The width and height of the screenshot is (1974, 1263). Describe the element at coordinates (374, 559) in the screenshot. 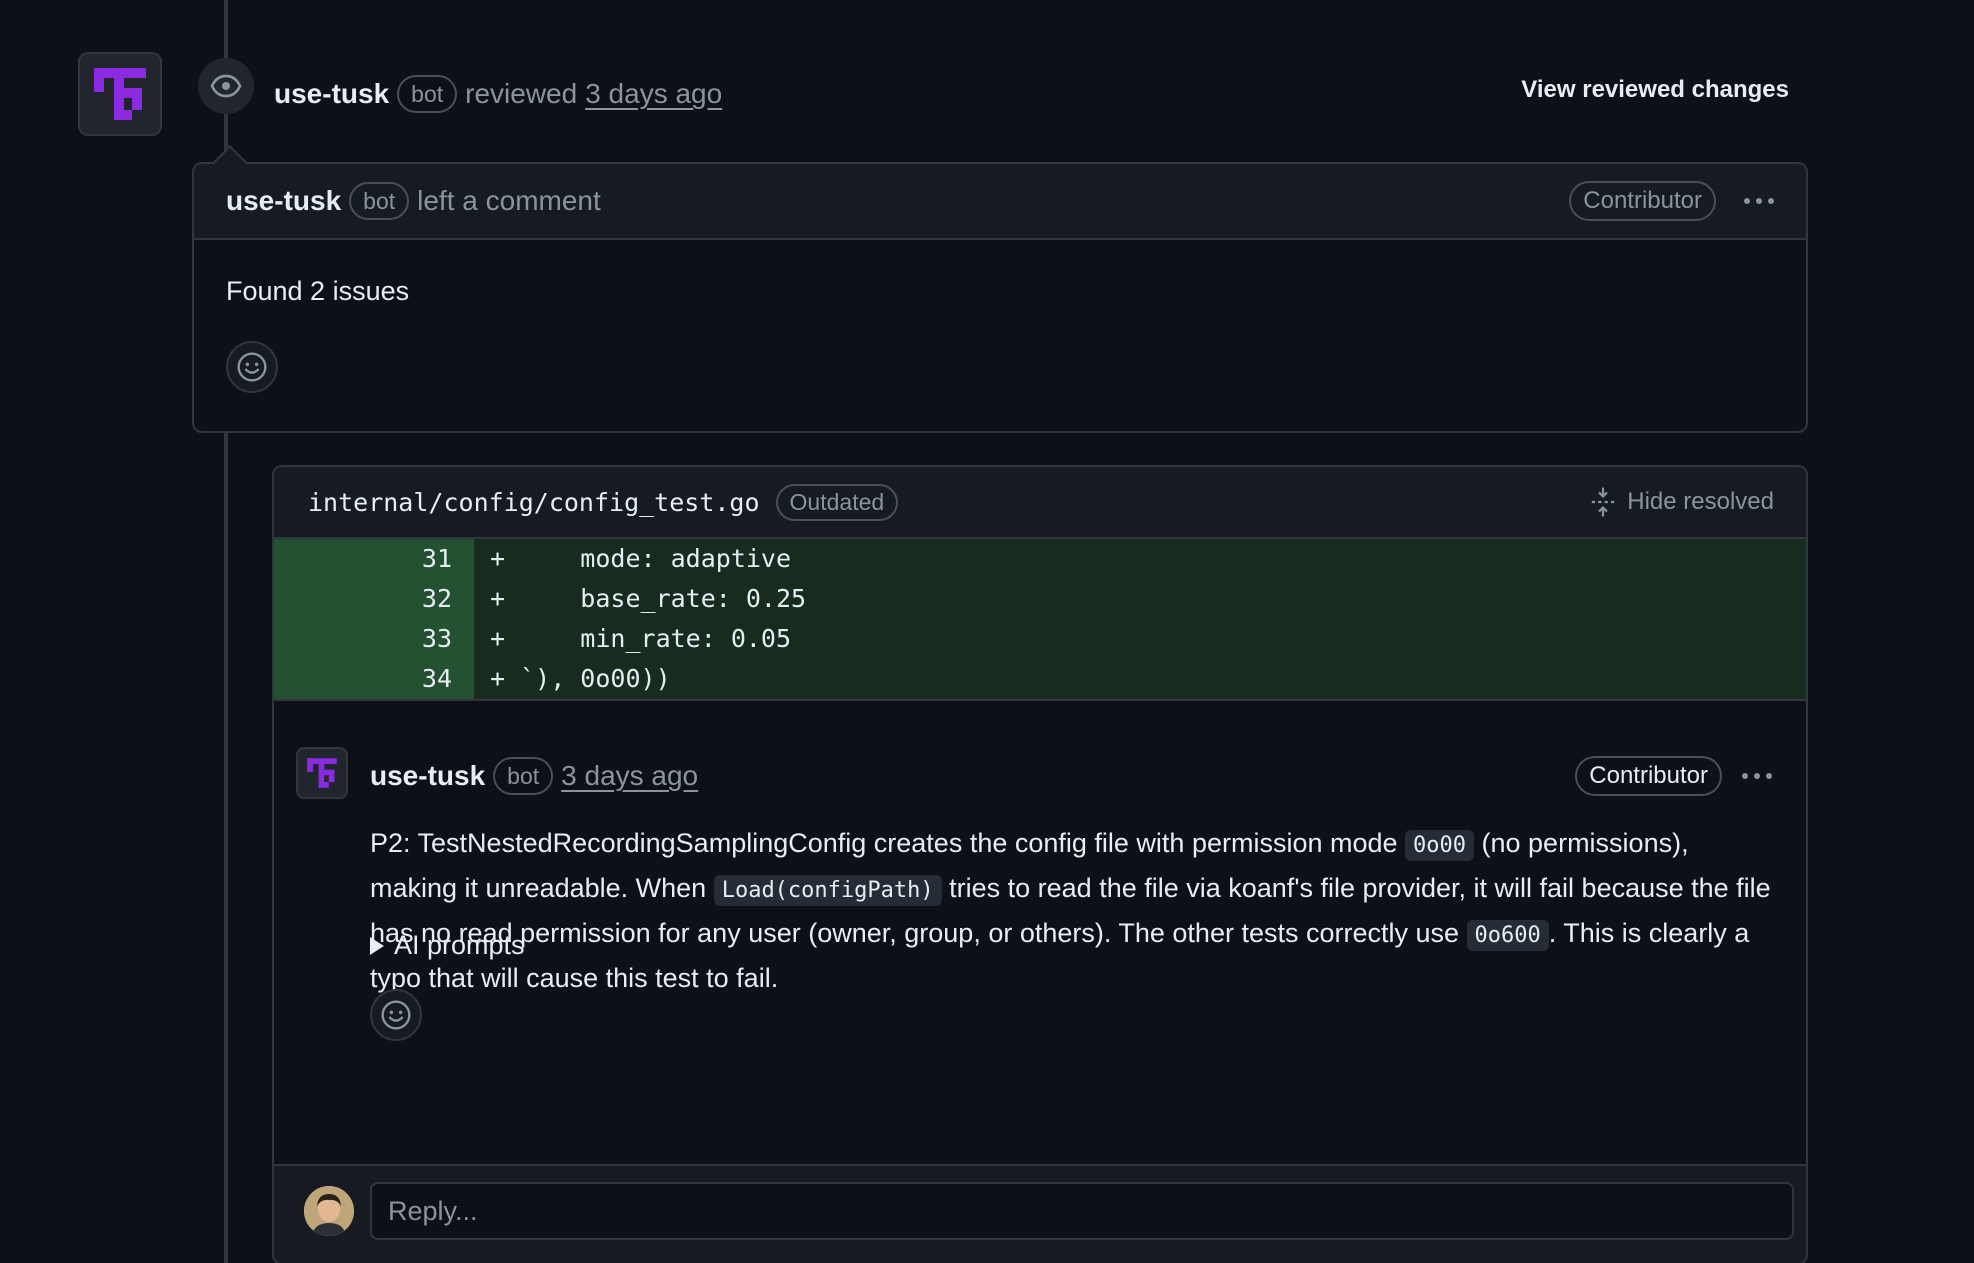

I see `line-number: 31` at that location.